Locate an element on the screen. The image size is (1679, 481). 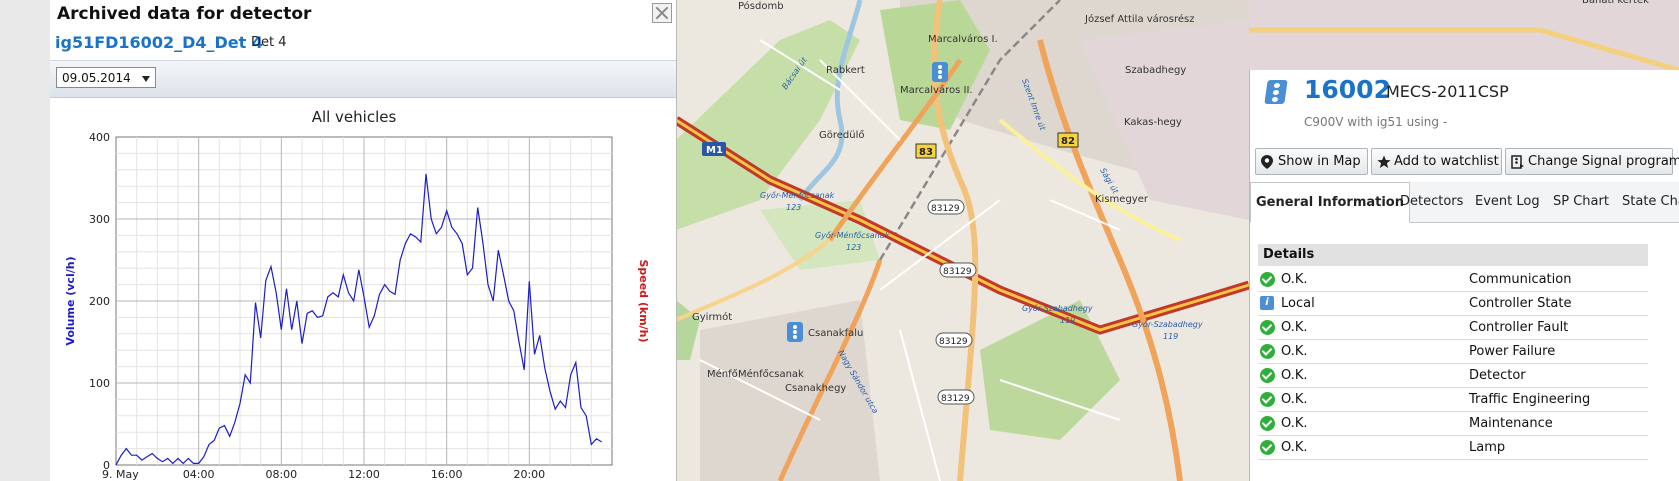
change-signal-program-button: Change Signal program is located at coordinates (1592, 161).